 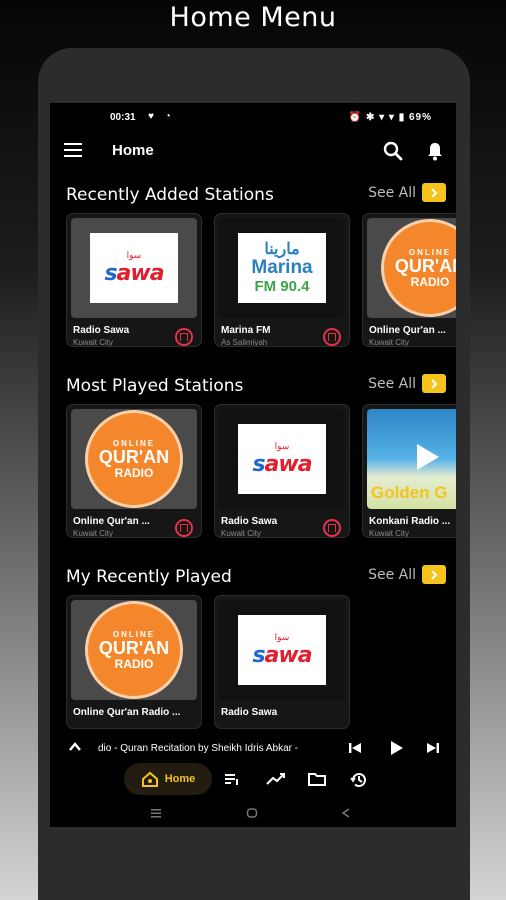 I want to click on bottom-navigation: Home, so click(x=253, y=783).